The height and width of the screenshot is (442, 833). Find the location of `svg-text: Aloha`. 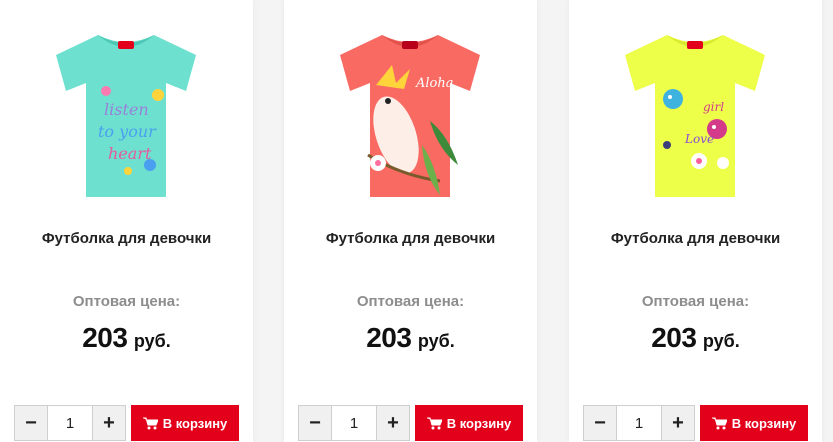

svg-text: Aloha is located at coordinates (434, 83).